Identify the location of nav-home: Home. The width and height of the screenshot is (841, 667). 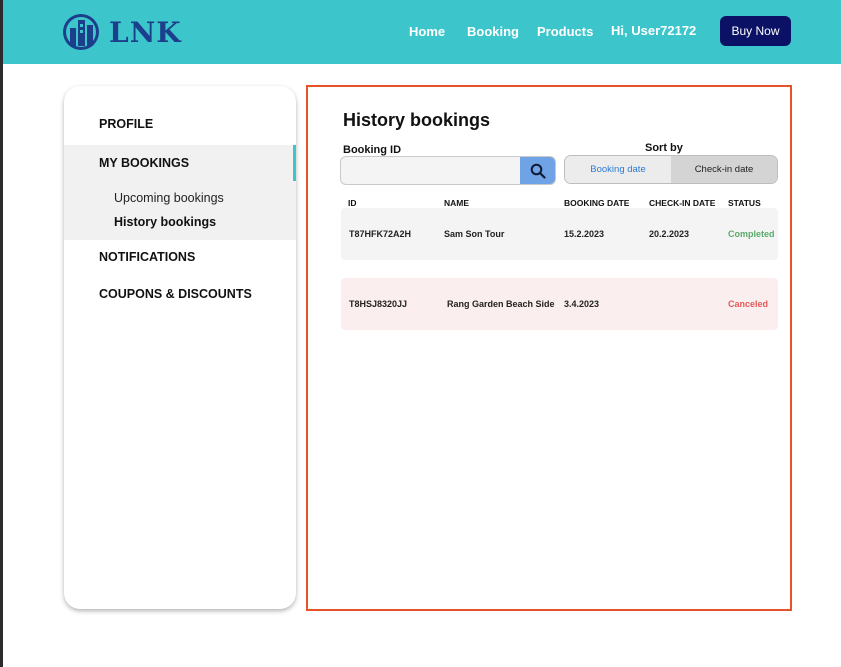
(427, 31).